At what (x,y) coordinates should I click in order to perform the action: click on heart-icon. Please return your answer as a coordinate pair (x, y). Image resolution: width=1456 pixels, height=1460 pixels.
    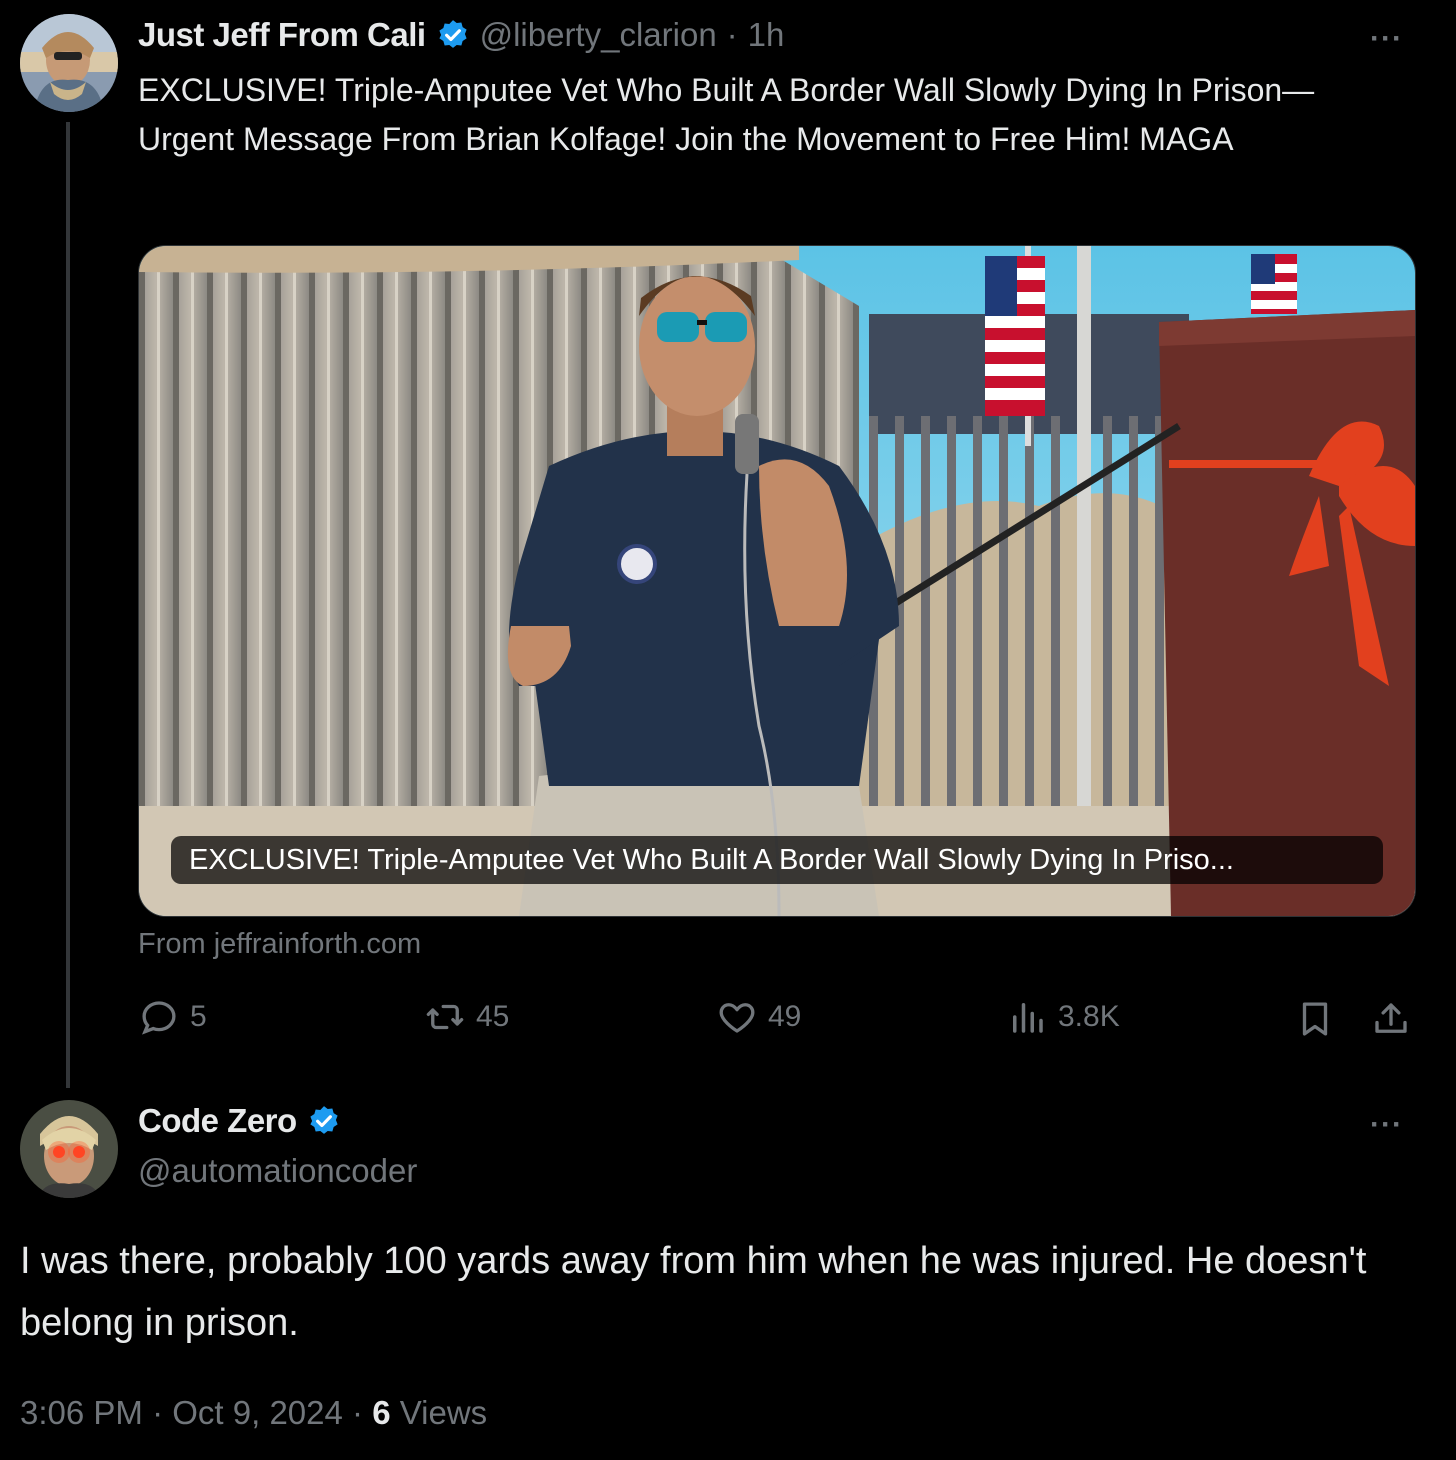
    Looking at the image, I should click on (737, 1018).